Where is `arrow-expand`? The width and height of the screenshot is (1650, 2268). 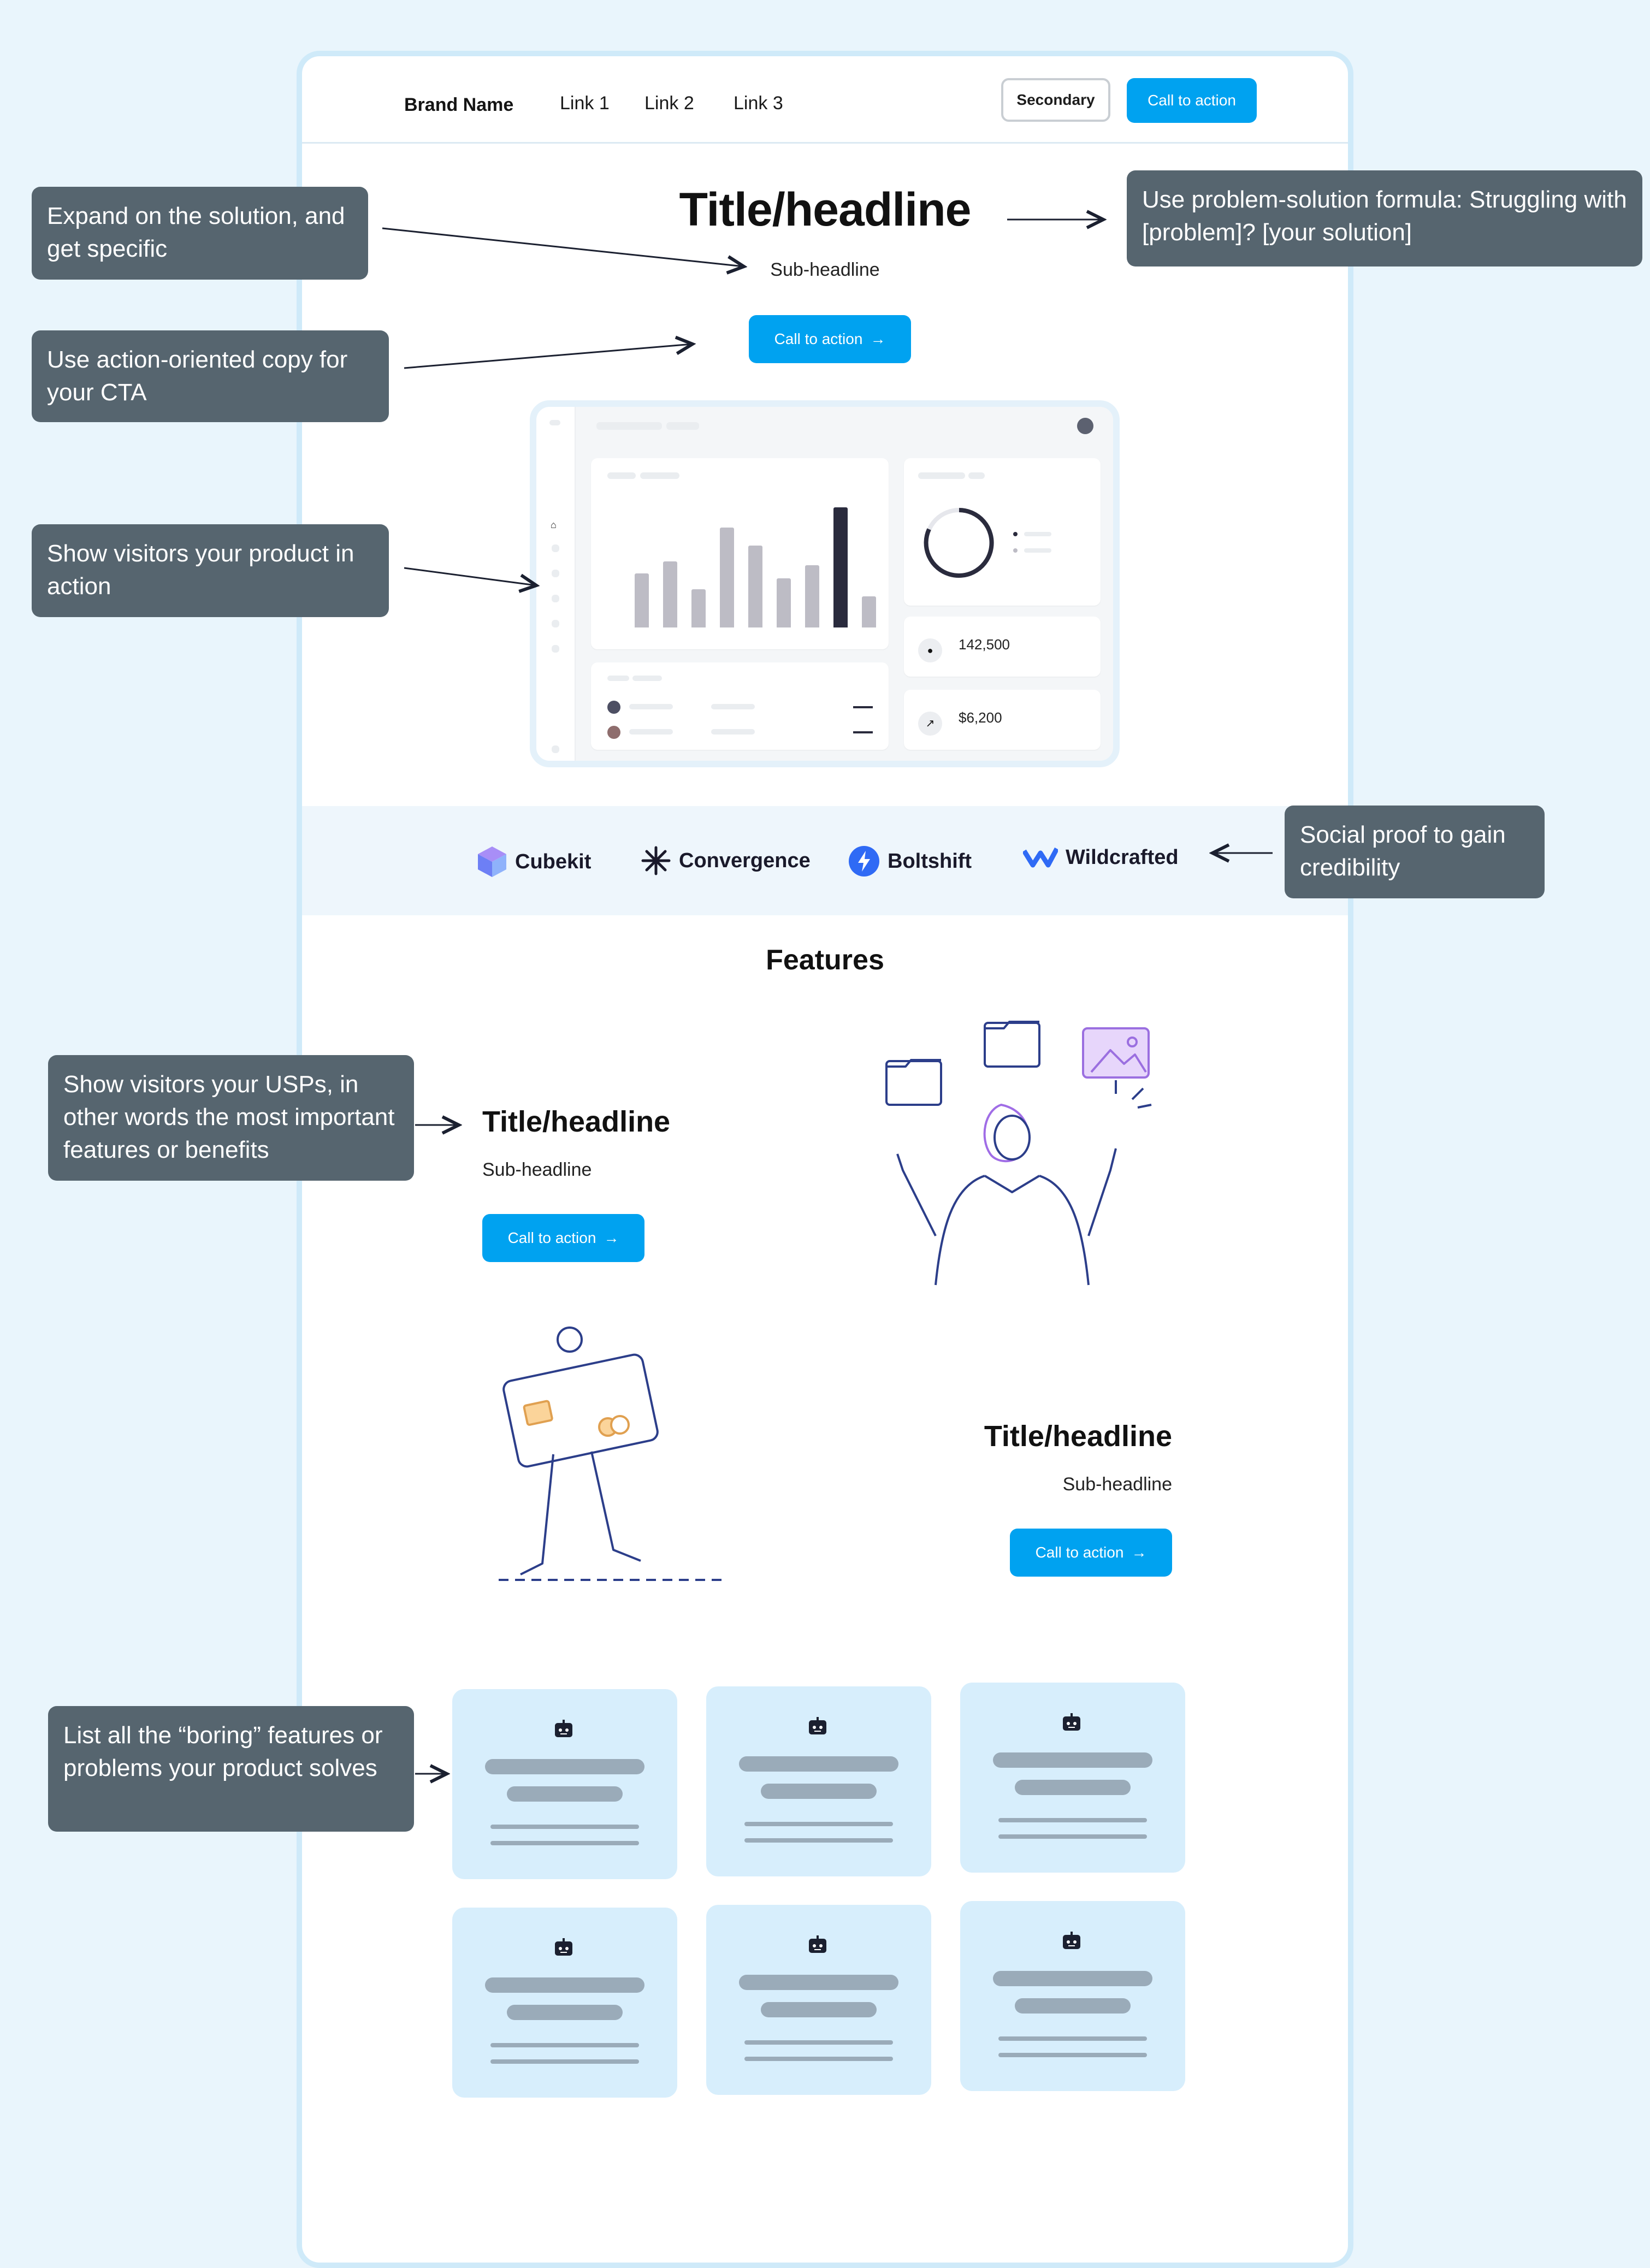 arrow-expand is located at coordinates (563, 247).